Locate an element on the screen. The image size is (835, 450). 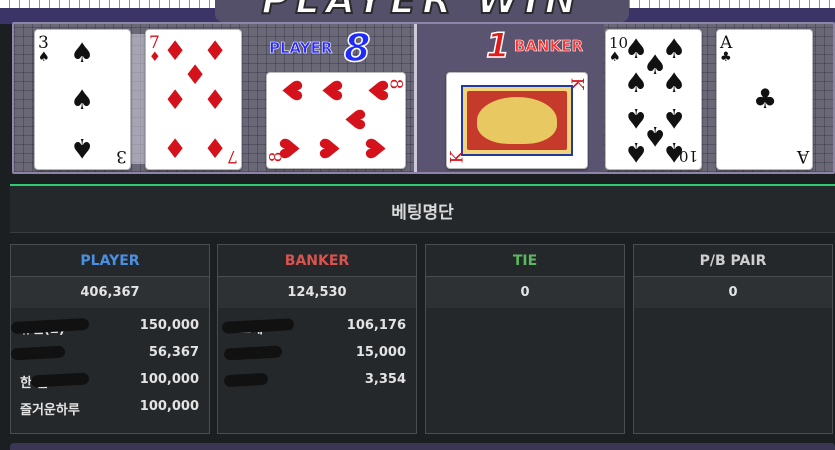
column-total: 406,367 is located at coordinates (110, 292).